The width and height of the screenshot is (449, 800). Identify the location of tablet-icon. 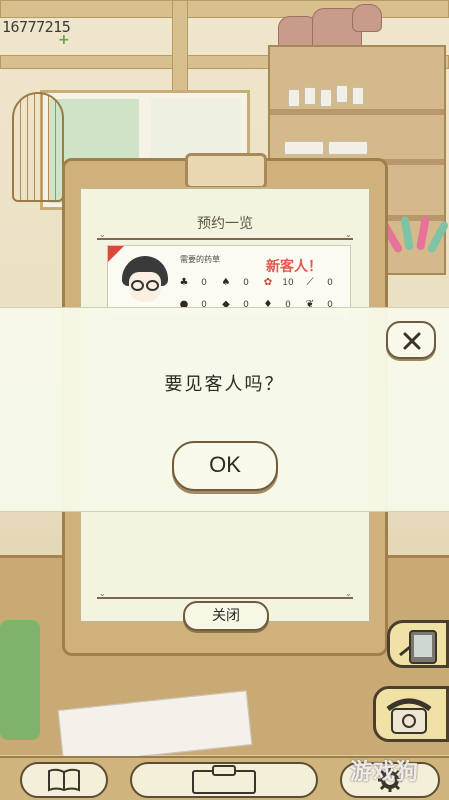
(418, 647).